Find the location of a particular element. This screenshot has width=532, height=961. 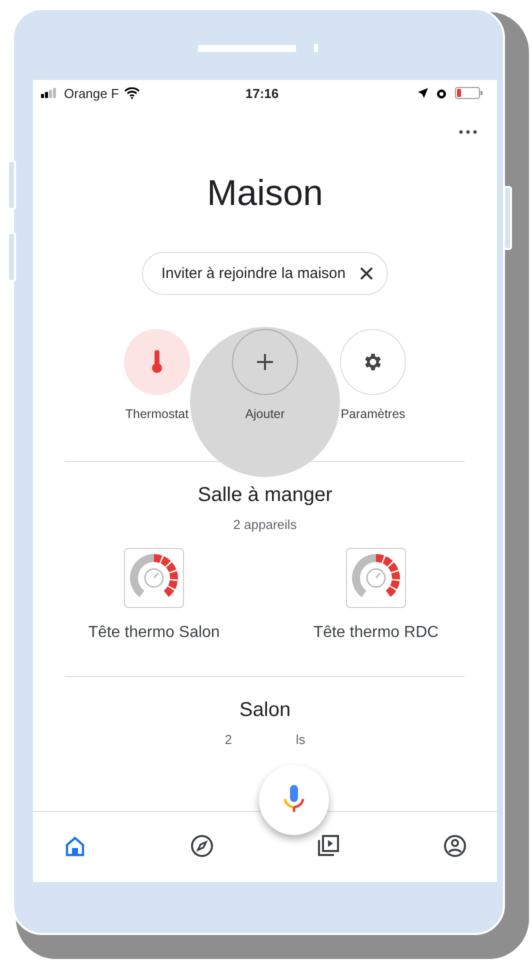

device-count-fragment: ls is located at coordinates (301, 739).